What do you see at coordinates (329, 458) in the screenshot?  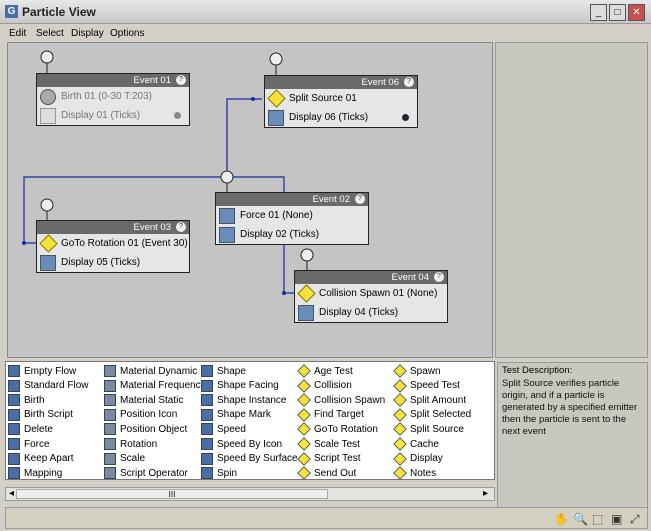 I see `depot-item: Script Test` at bounding box center [329, 458].